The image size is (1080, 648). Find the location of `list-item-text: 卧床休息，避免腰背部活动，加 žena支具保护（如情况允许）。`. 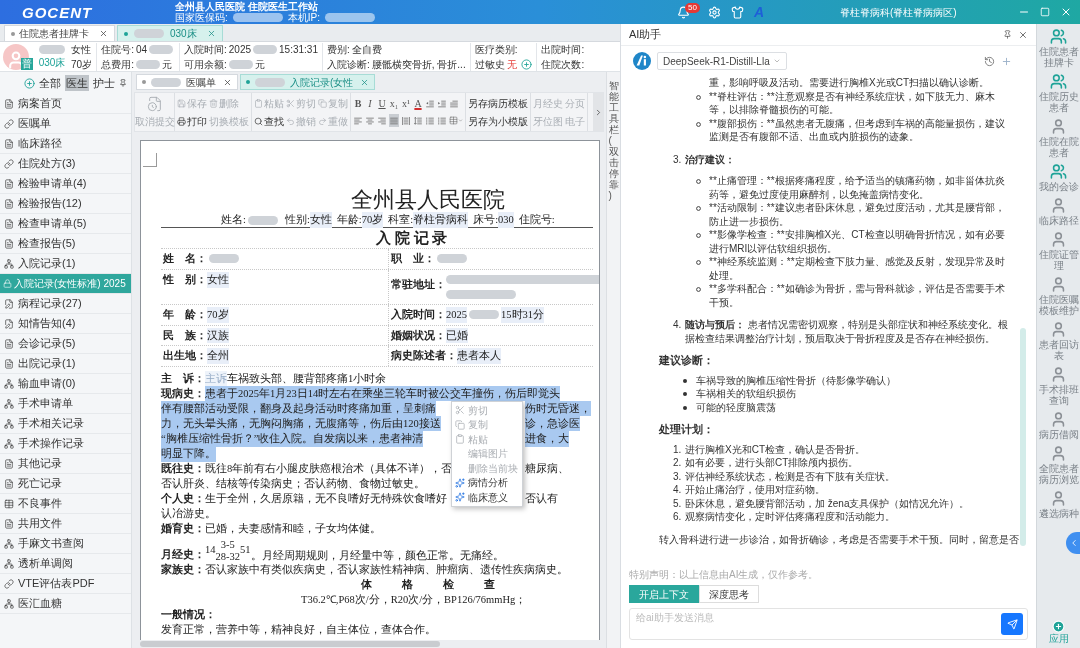

list-item-text: 卧床休息，避免腰背部活动，加 žena支具保护（如情况允许）。 is located at coordinates (827, 503).